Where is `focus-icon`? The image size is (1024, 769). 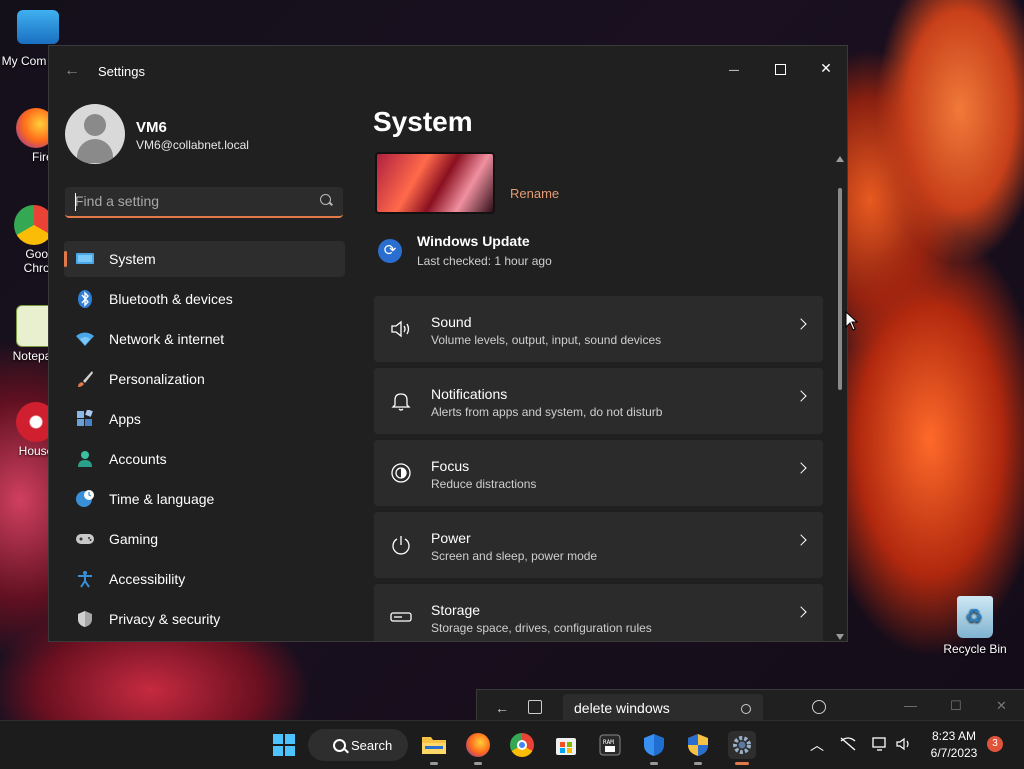
focus-icon is located at coordinates (401, 473).